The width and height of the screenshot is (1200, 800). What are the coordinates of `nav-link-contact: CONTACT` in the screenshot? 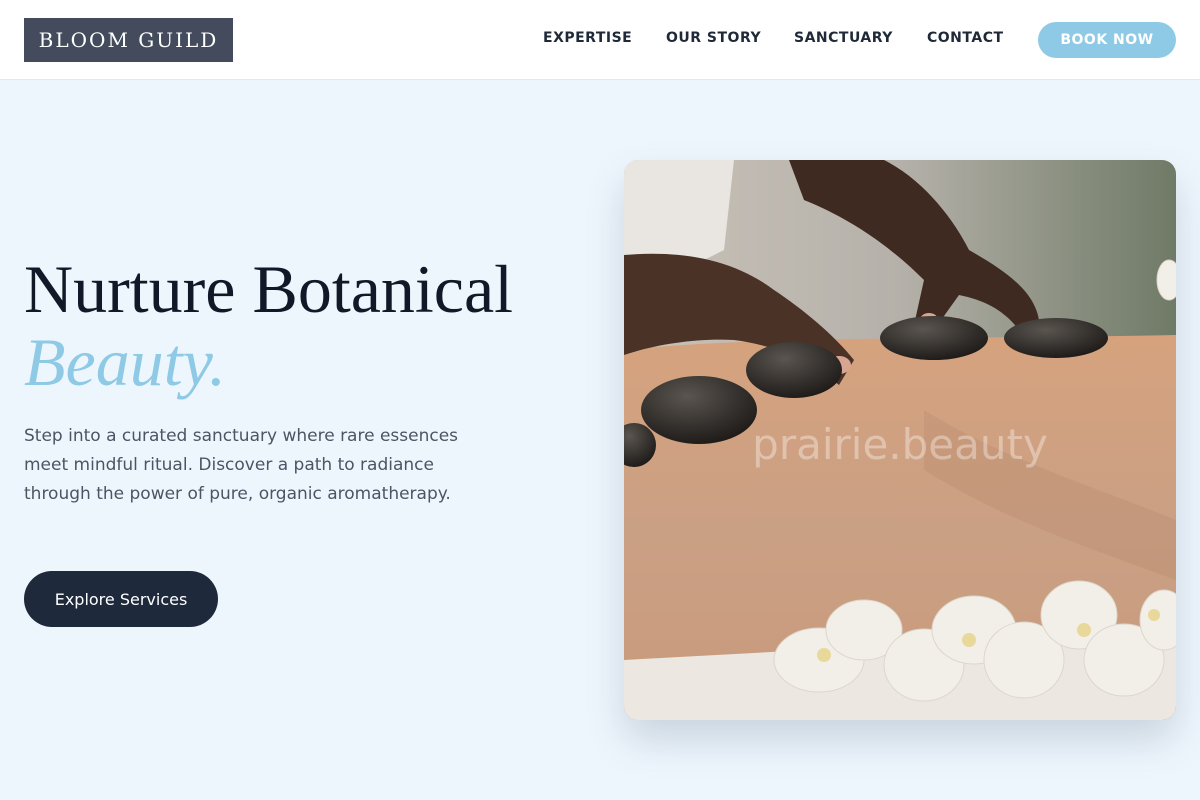 It's located at (965, 38).